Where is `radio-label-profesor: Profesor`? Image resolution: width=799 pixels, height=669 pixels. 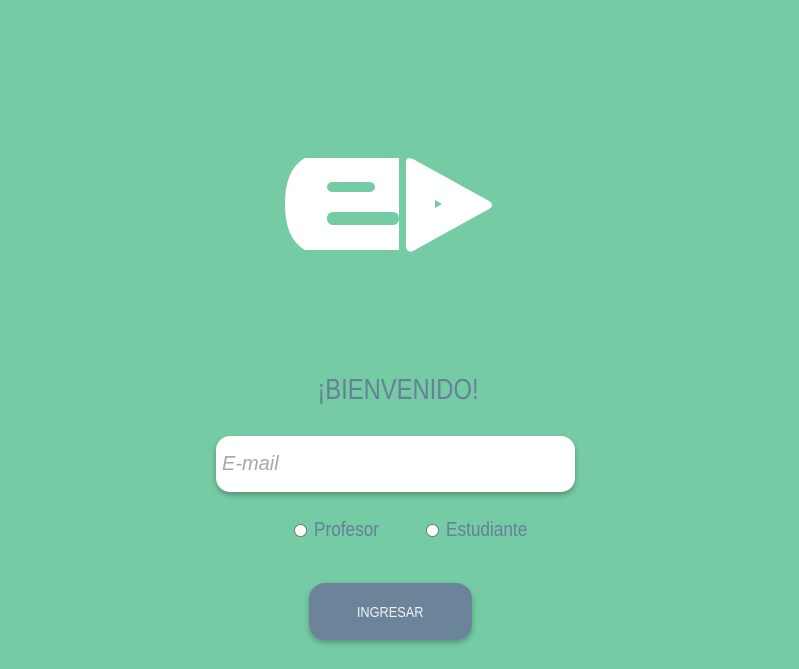
radio-label-profesor: Profesor is located at coordinates (346, 530).